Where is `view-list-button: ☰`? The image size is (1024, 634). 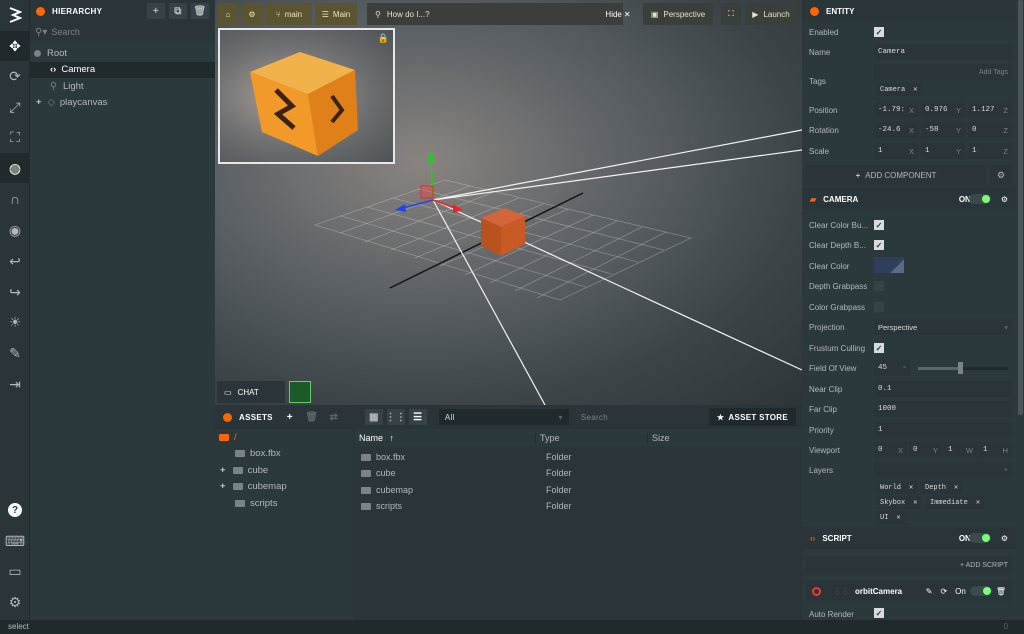 view-list-button: ☰ is located at coordinates (417, 417).